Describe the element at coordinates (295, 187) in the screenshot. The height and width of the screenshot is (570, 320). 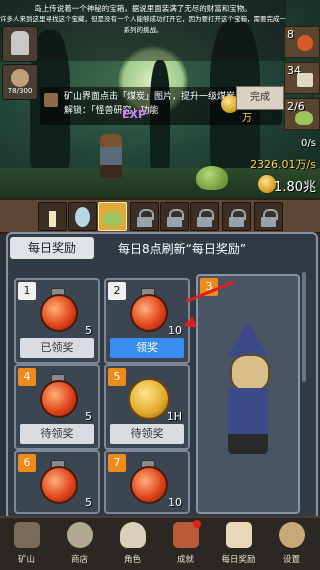
I see `total-gold: 1.80兆` at that location.